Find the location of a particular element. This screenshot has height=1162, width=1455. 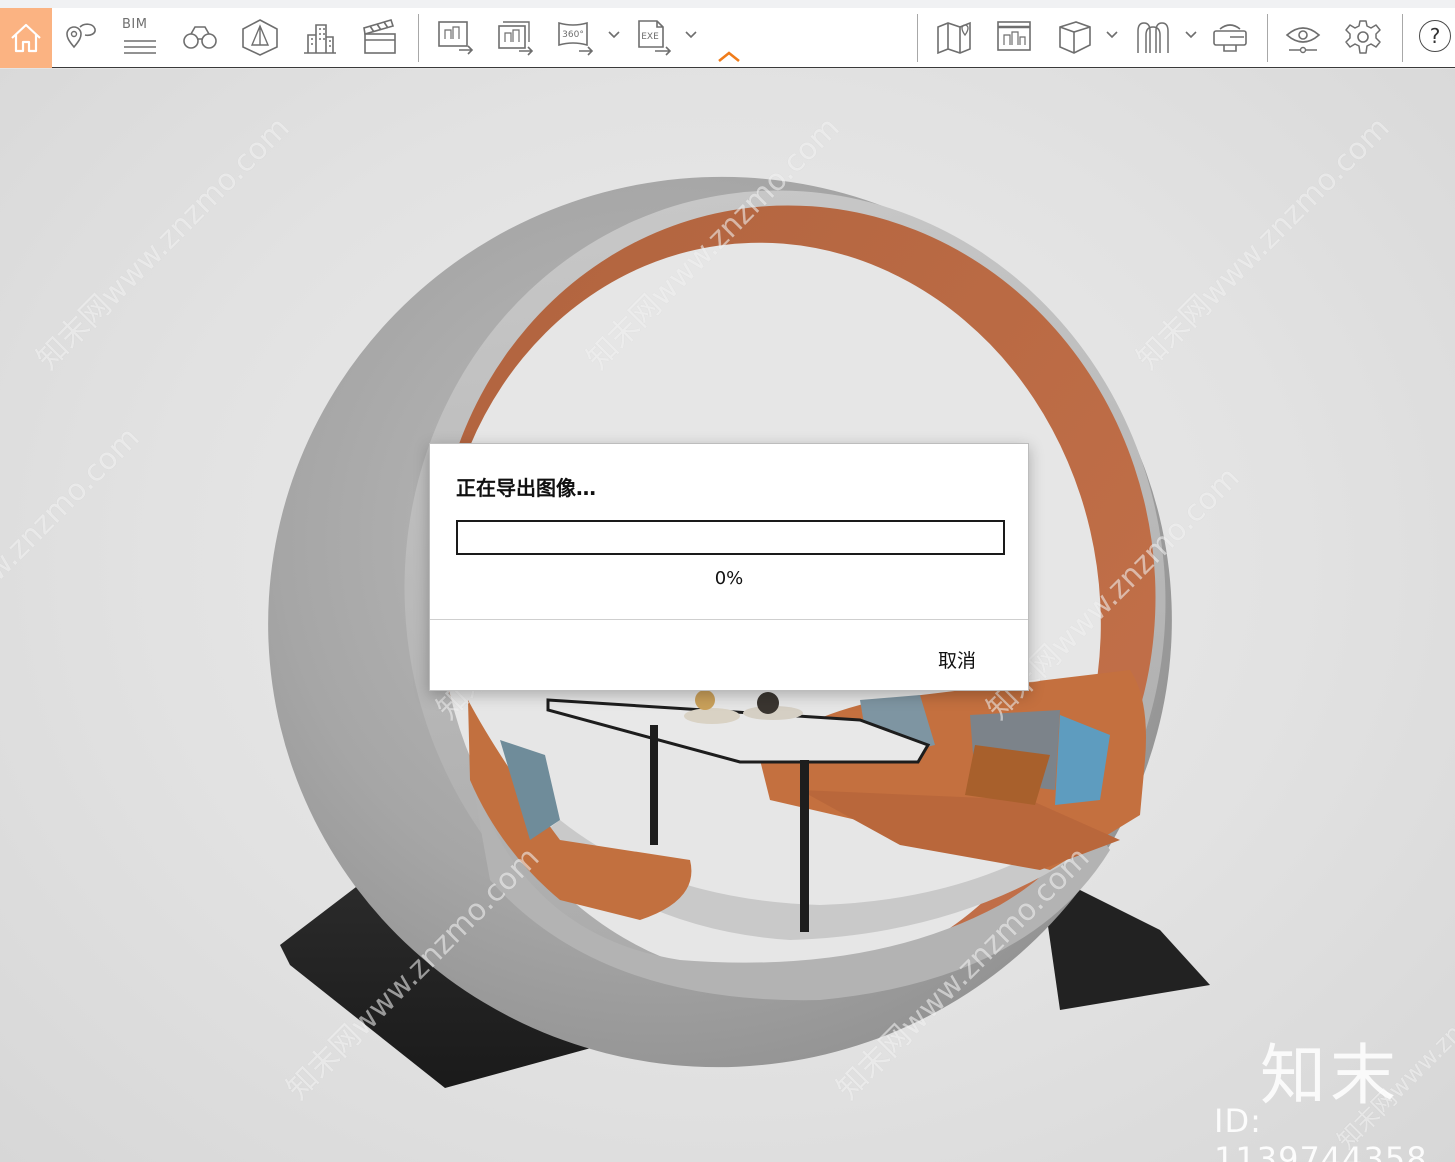

image-id-watermark: ID: 1139744358 is located at coordinates (1321, 1132).